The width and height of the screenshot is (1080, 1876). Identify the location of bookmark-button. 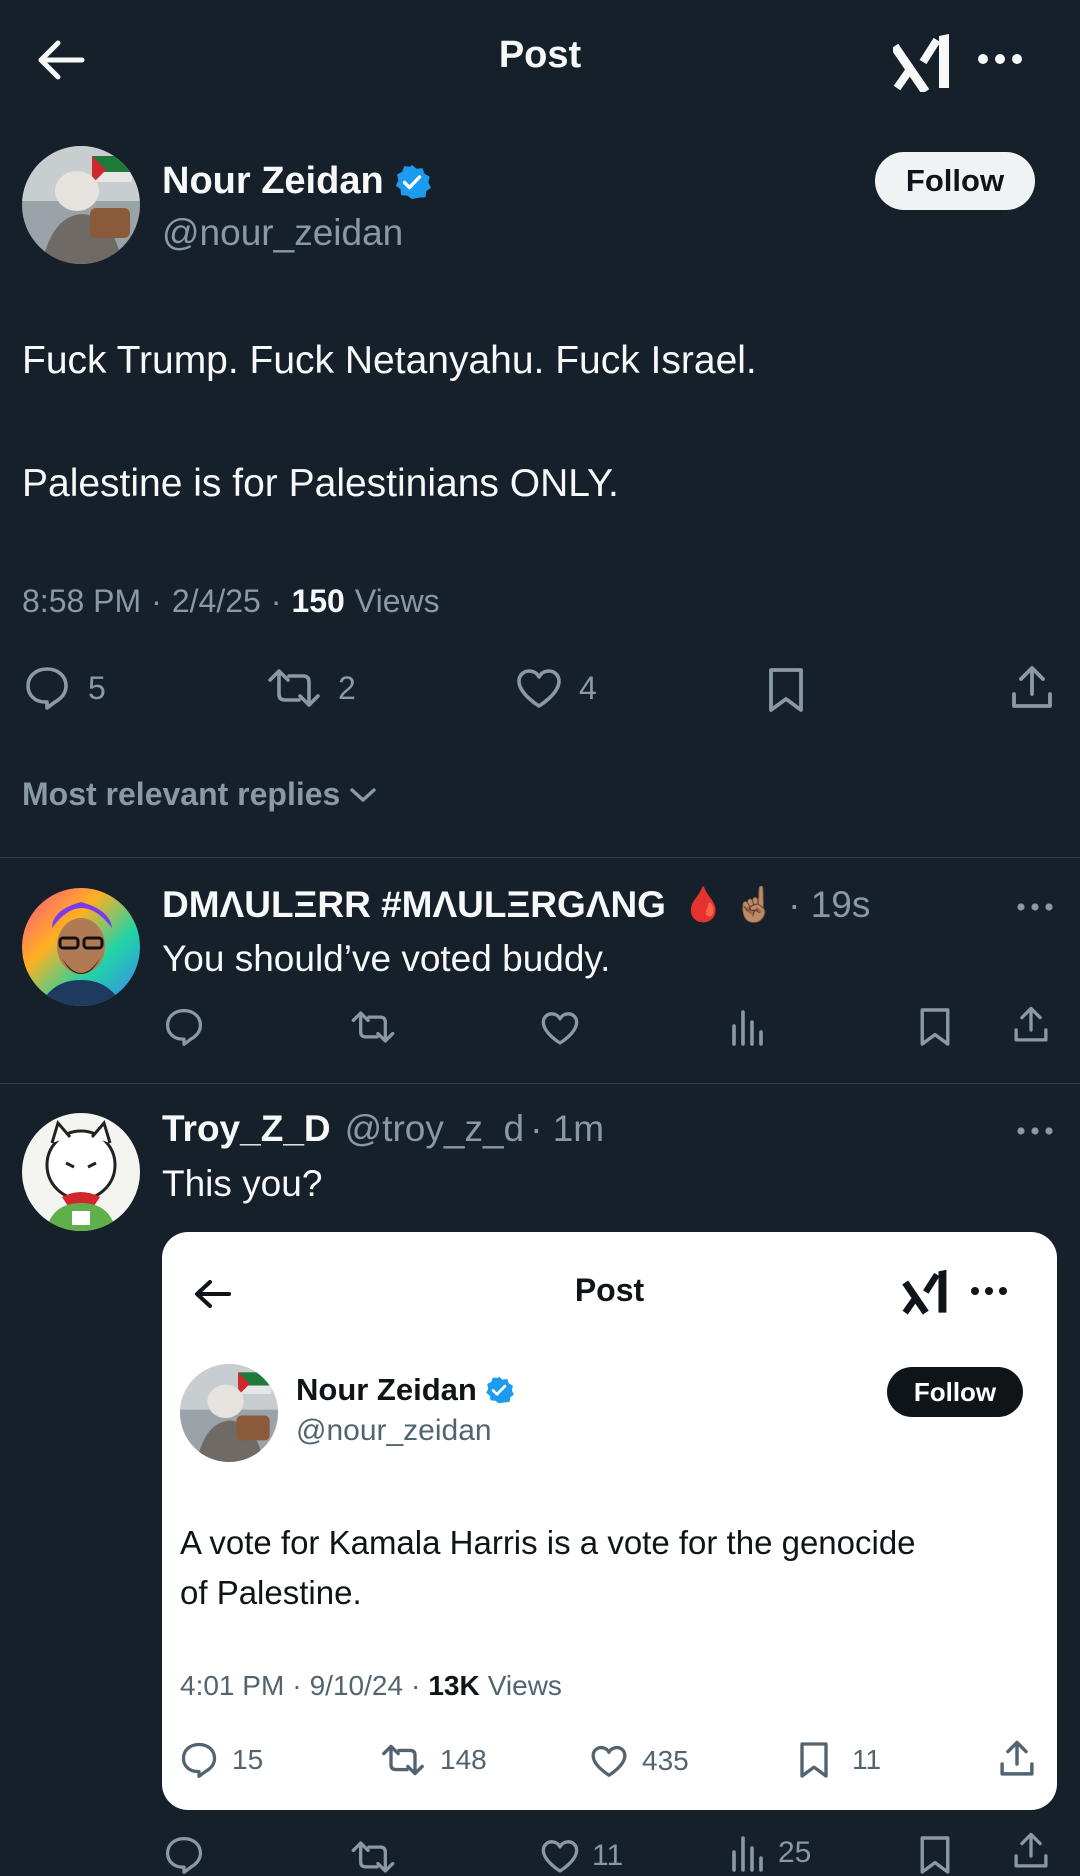
(786, 690).